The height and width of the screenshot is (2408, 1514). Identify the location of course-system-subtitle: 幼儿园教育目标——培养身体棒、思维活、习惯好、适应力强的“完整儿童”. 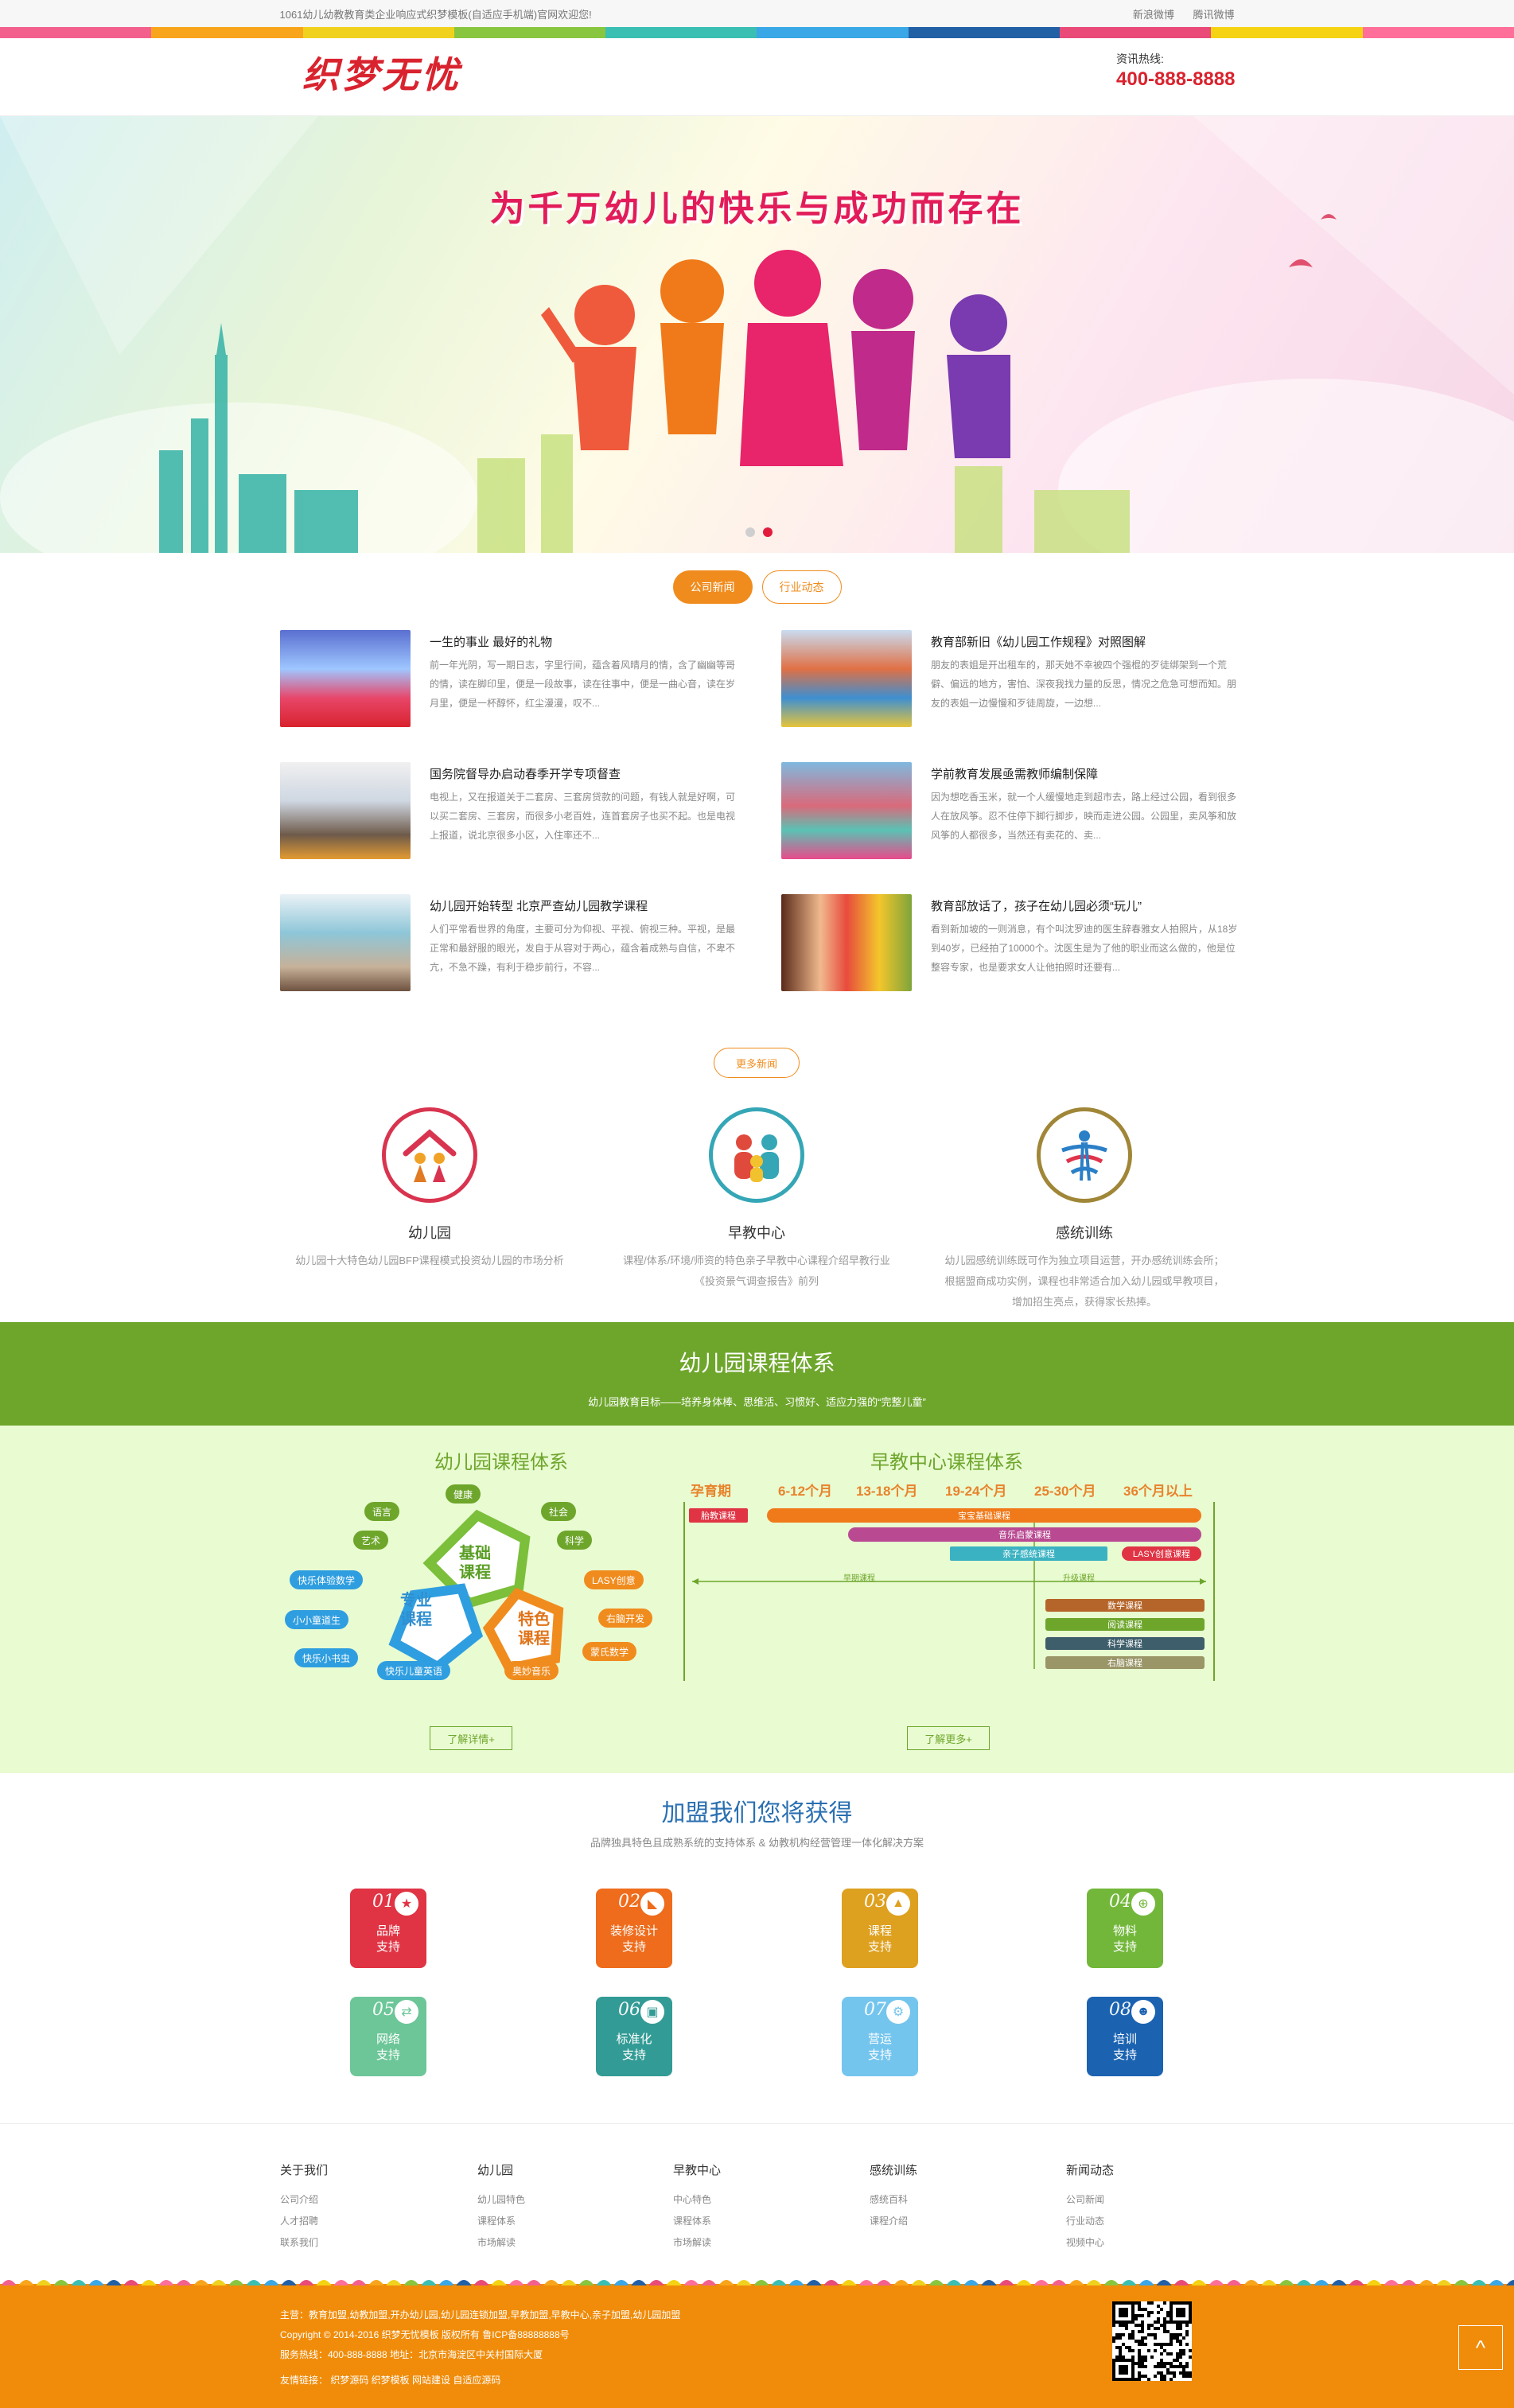
(757, 1402).